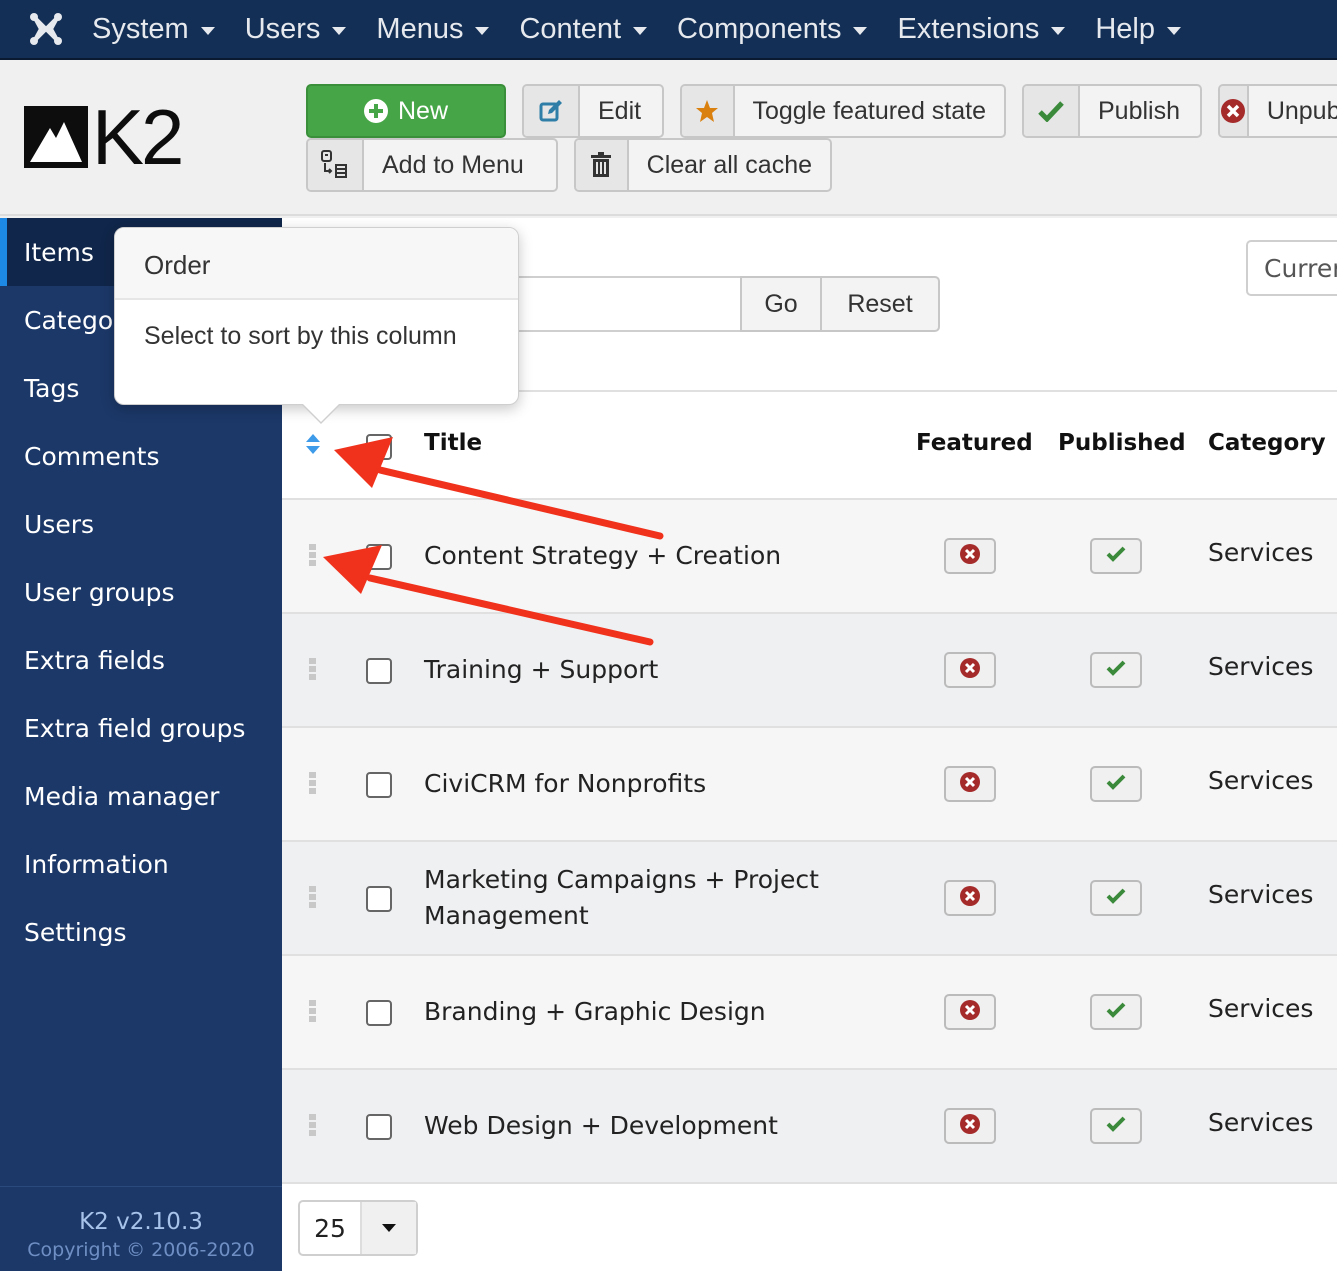 Image resolution: width=1337 pixels, height=1271 pixels. I want to click on nav-components: Components, so click(772, 29).